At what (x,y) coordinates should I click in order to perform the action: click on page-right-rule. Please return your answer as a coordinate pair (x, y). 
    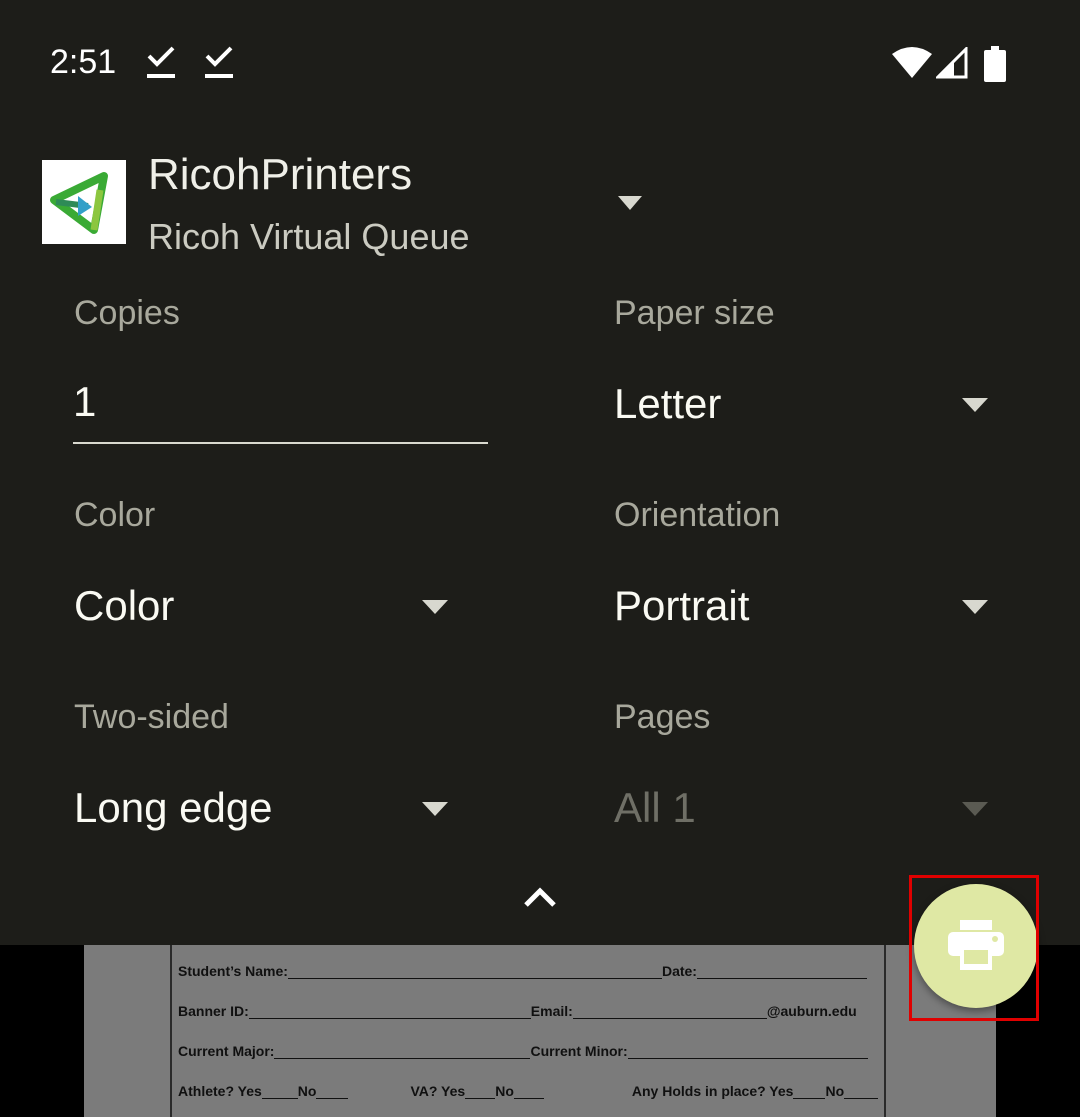
    Looking at the image, I should click on (885, 1031).